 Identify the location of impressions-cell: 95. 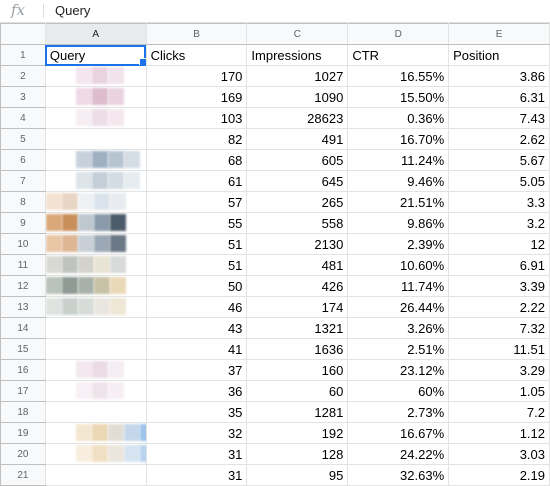
(297, 475).